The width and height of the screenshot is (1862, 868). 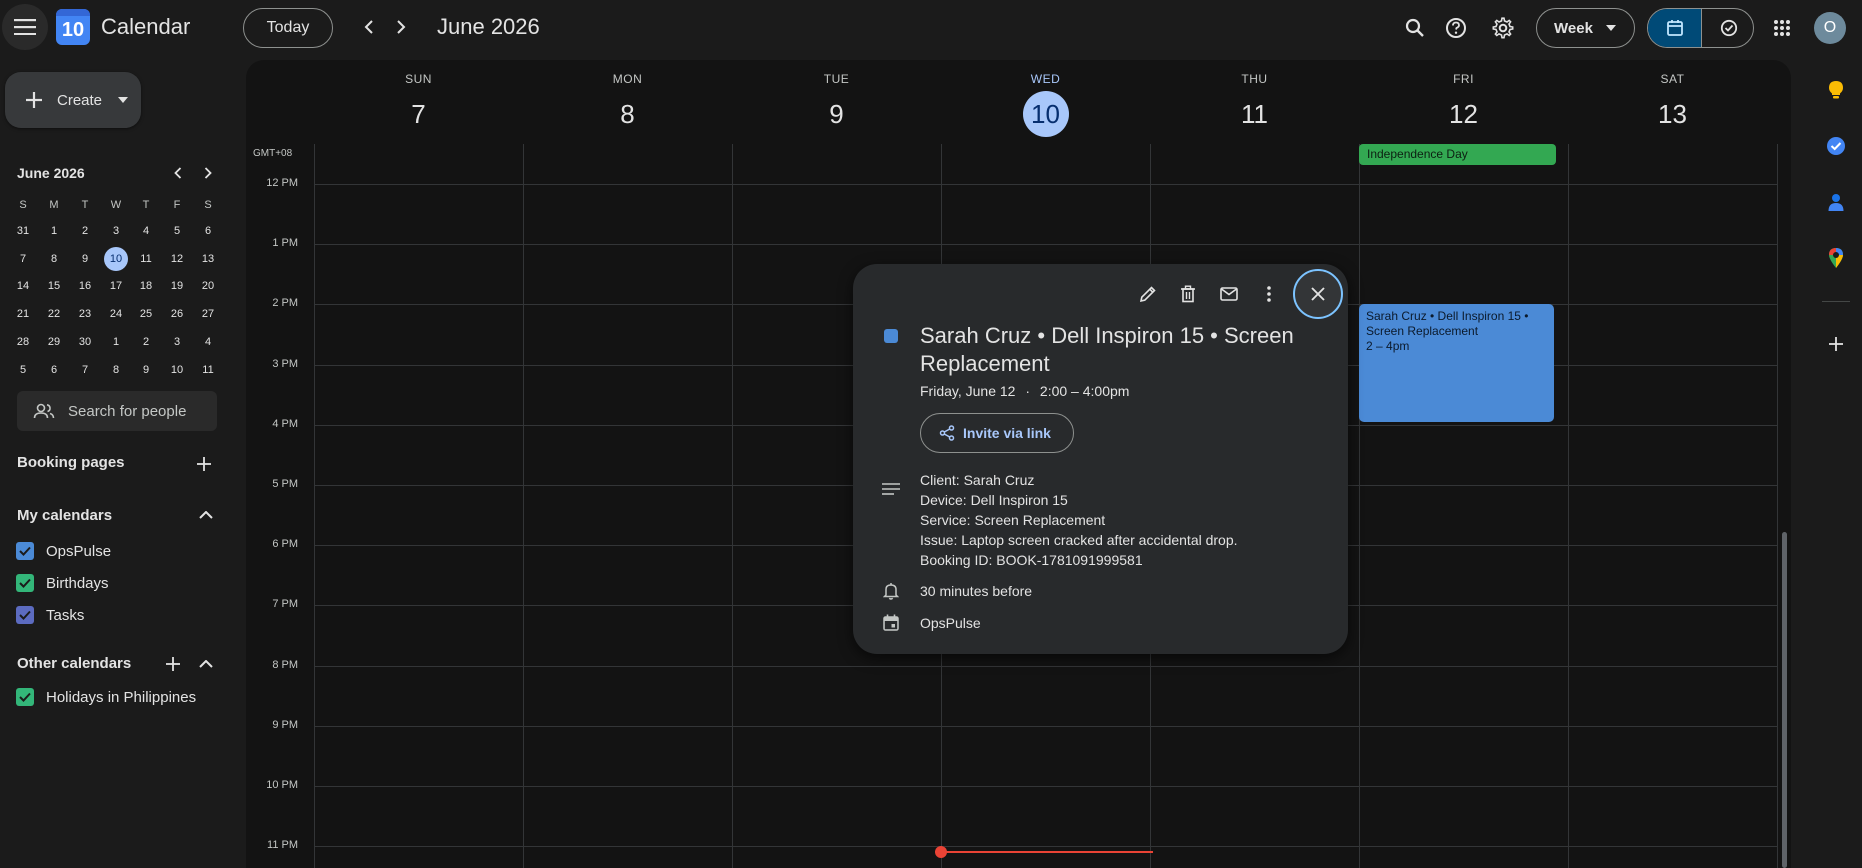 What do you see at coordinates (1836, 344) in the screenshot?
I see `get-add-ons-button` at bounding box center [1836, 344].